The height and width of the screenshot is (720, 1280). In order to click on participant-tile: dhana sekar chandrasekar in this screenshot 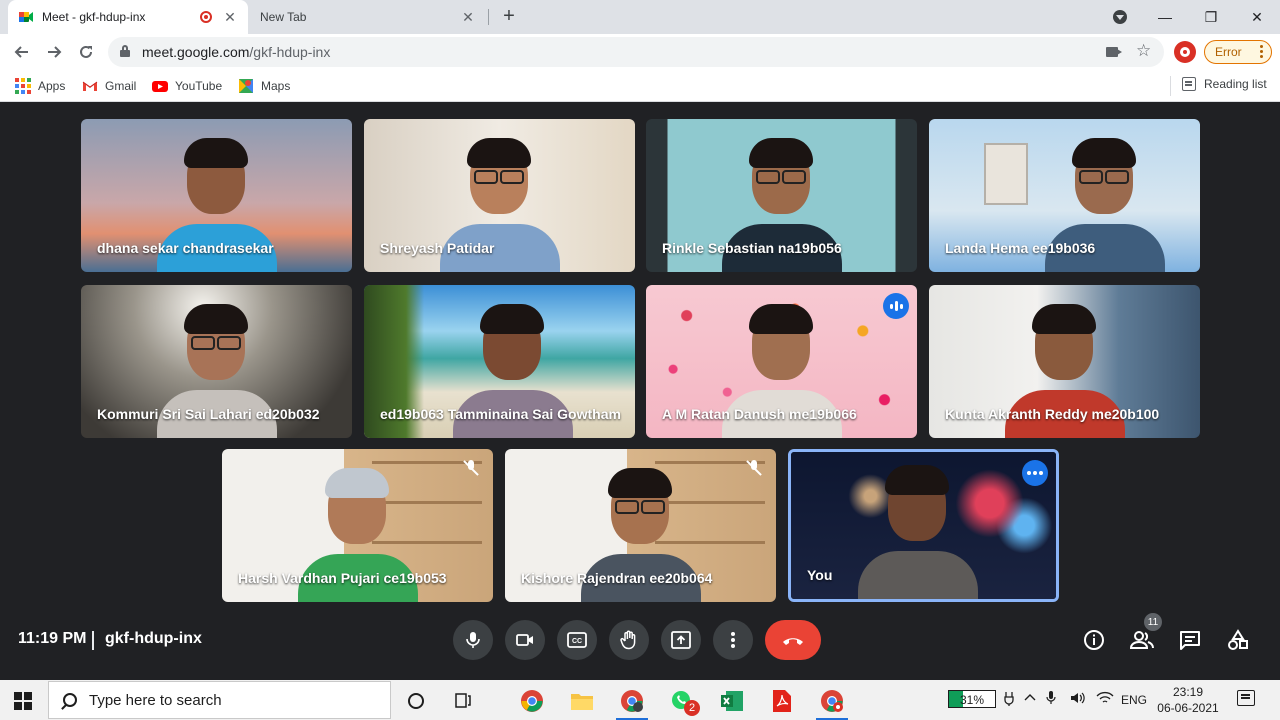, I will do `click(216, 195)`.